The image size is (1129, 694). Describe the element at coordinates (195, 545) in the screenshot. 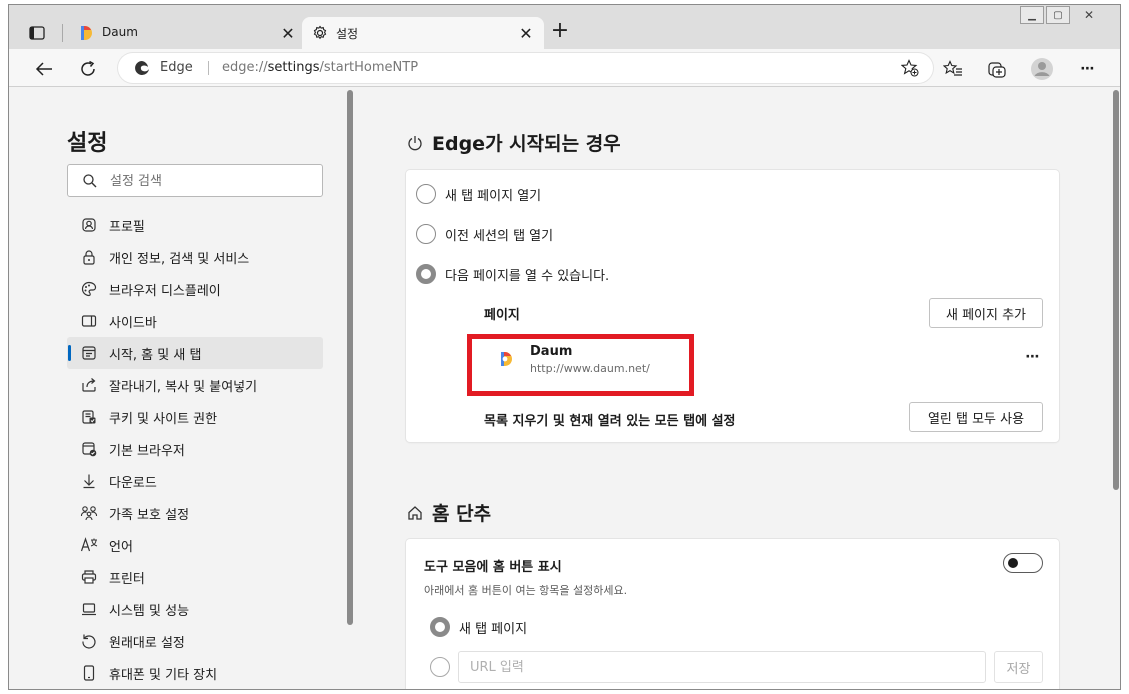

I see `sidebar-item-languages: 언어` at that location.